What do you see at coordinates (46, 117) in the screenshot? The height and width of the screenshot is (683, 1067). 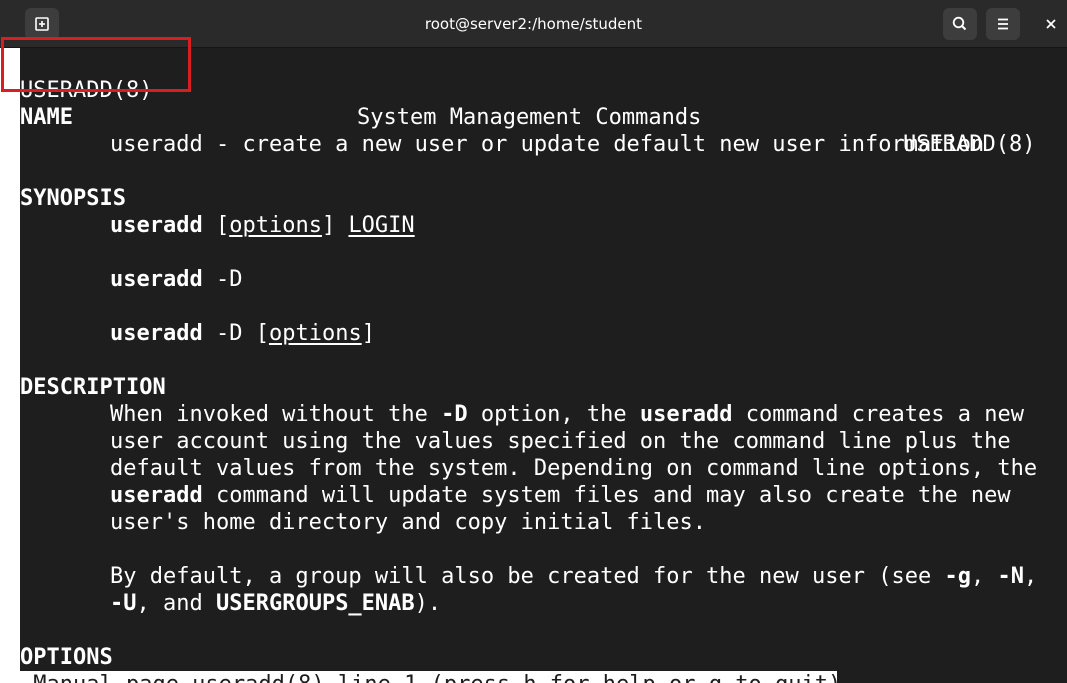 I see `section-heading-name: NAME` at bounding box center [46, 117].